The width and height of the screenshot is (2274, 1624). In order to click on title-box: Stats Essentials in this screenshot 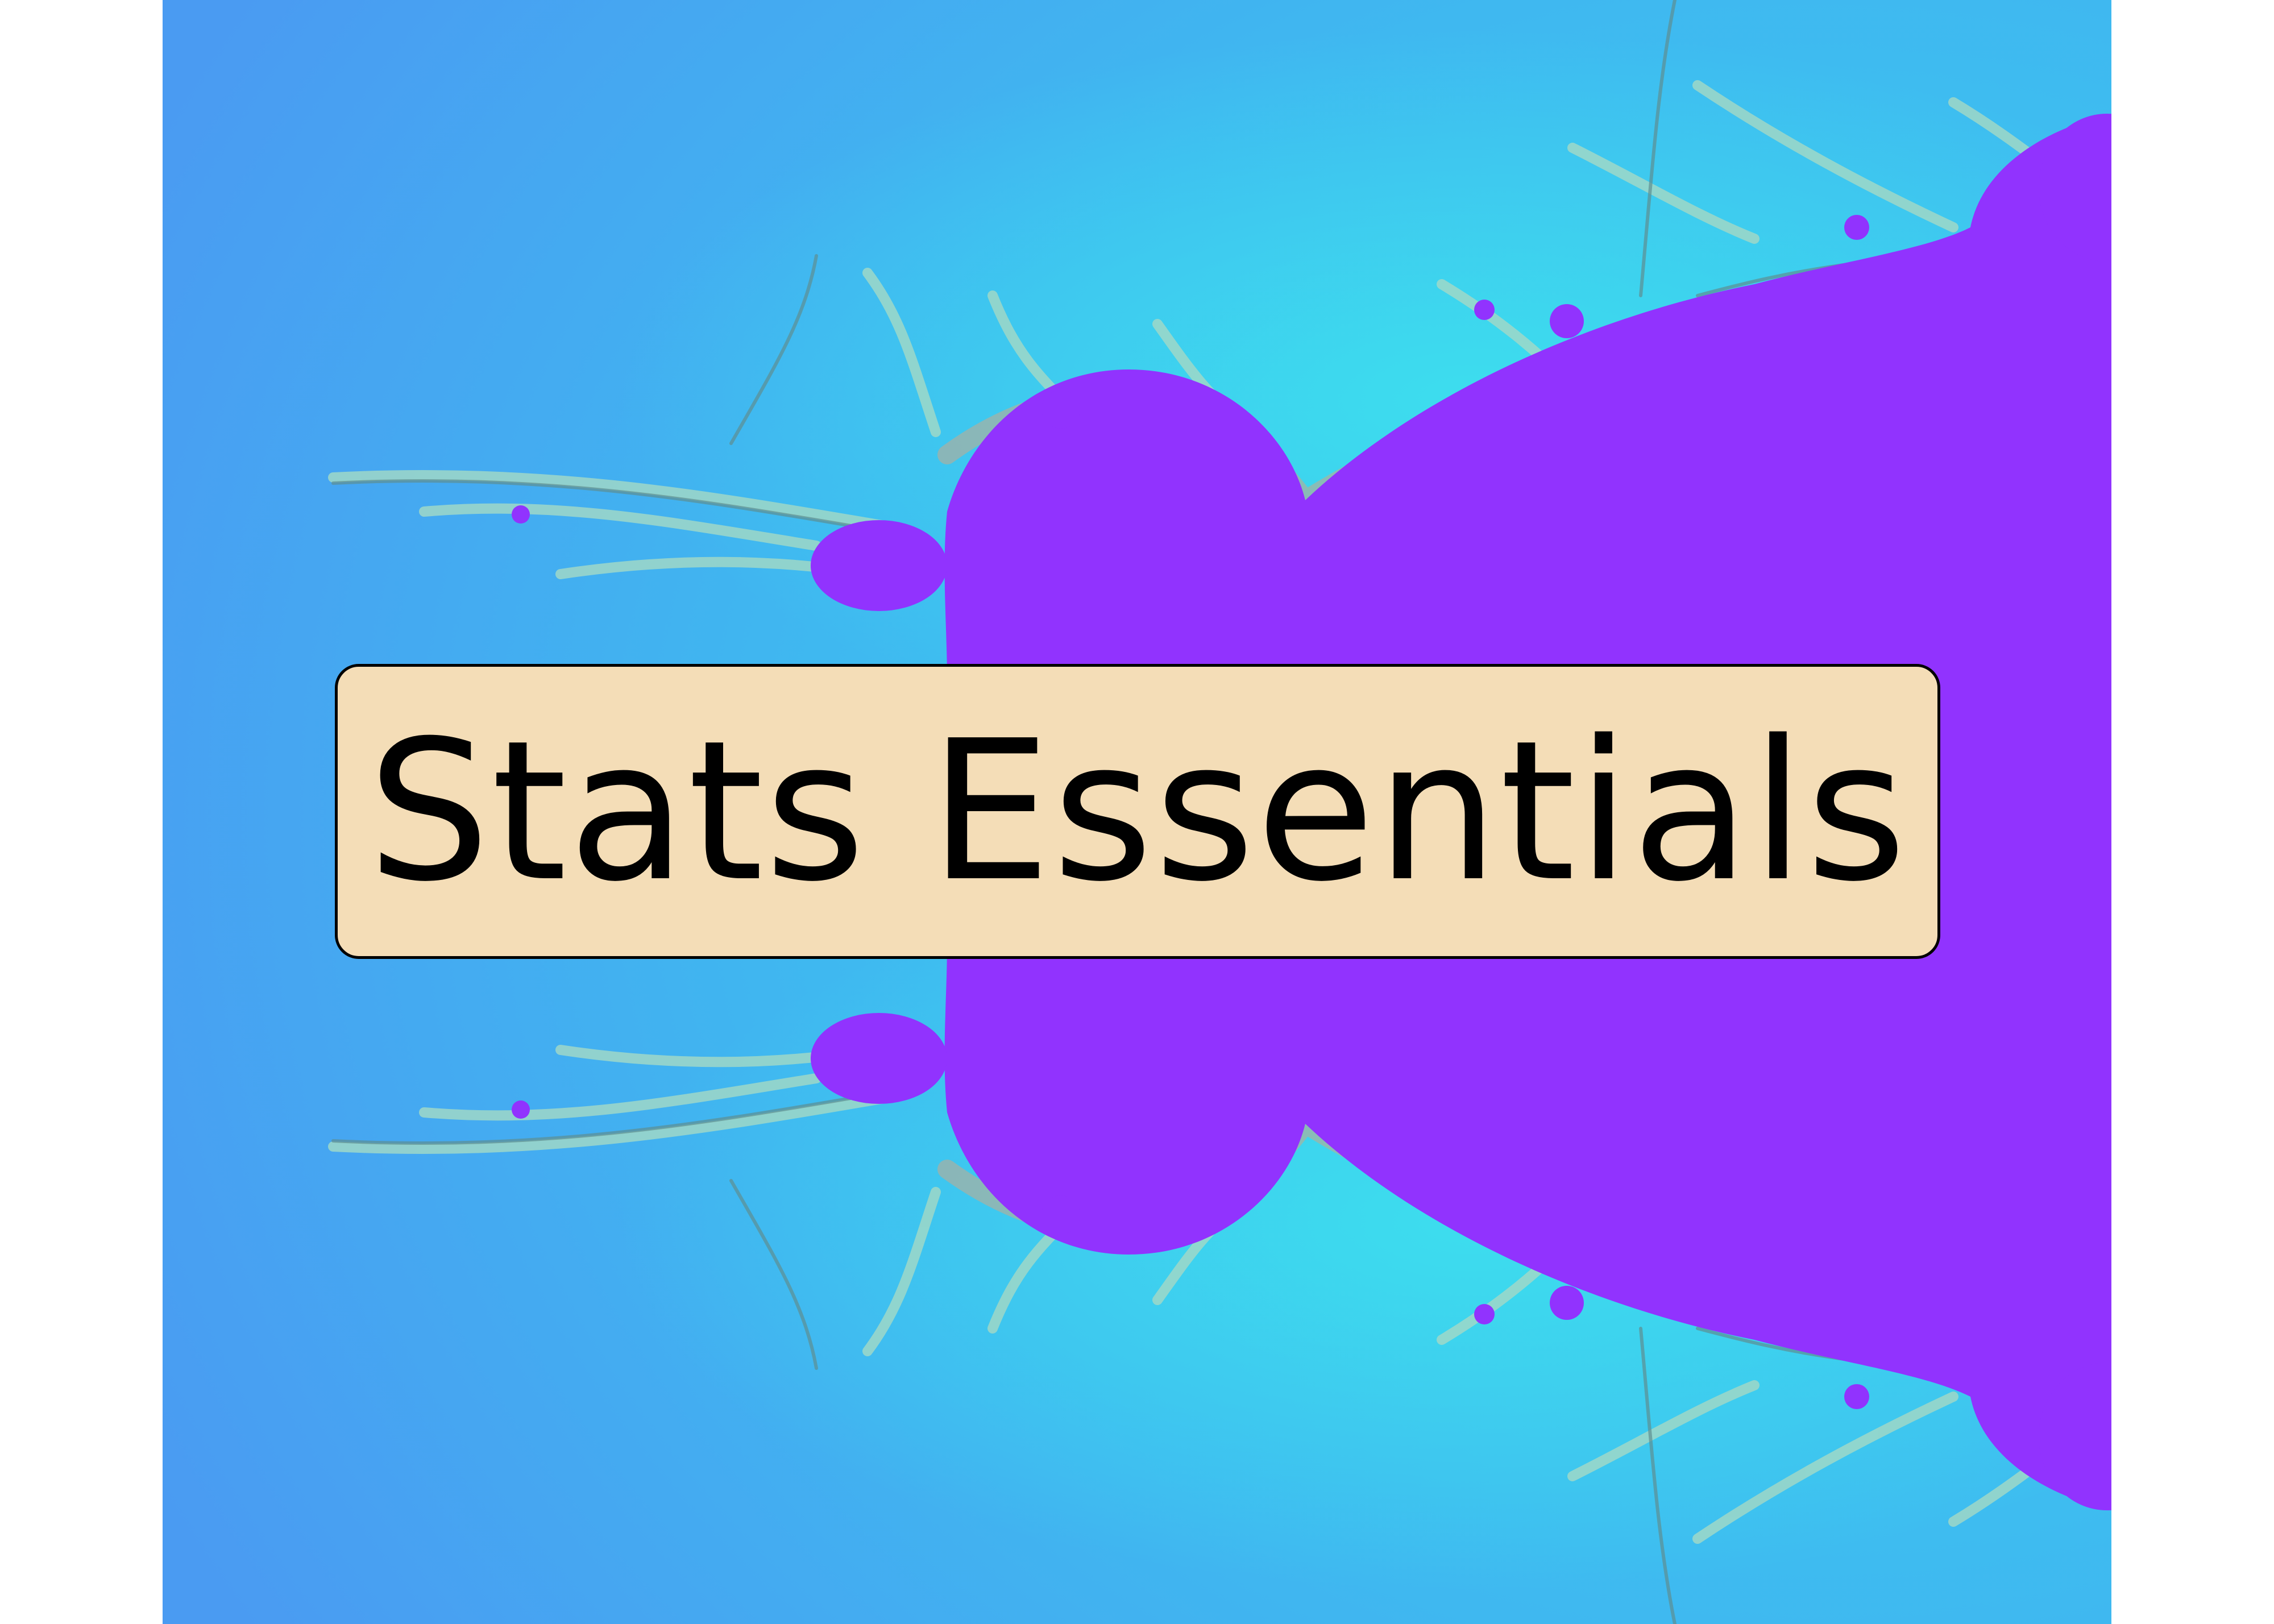, I will do `click(1137, 811)`.